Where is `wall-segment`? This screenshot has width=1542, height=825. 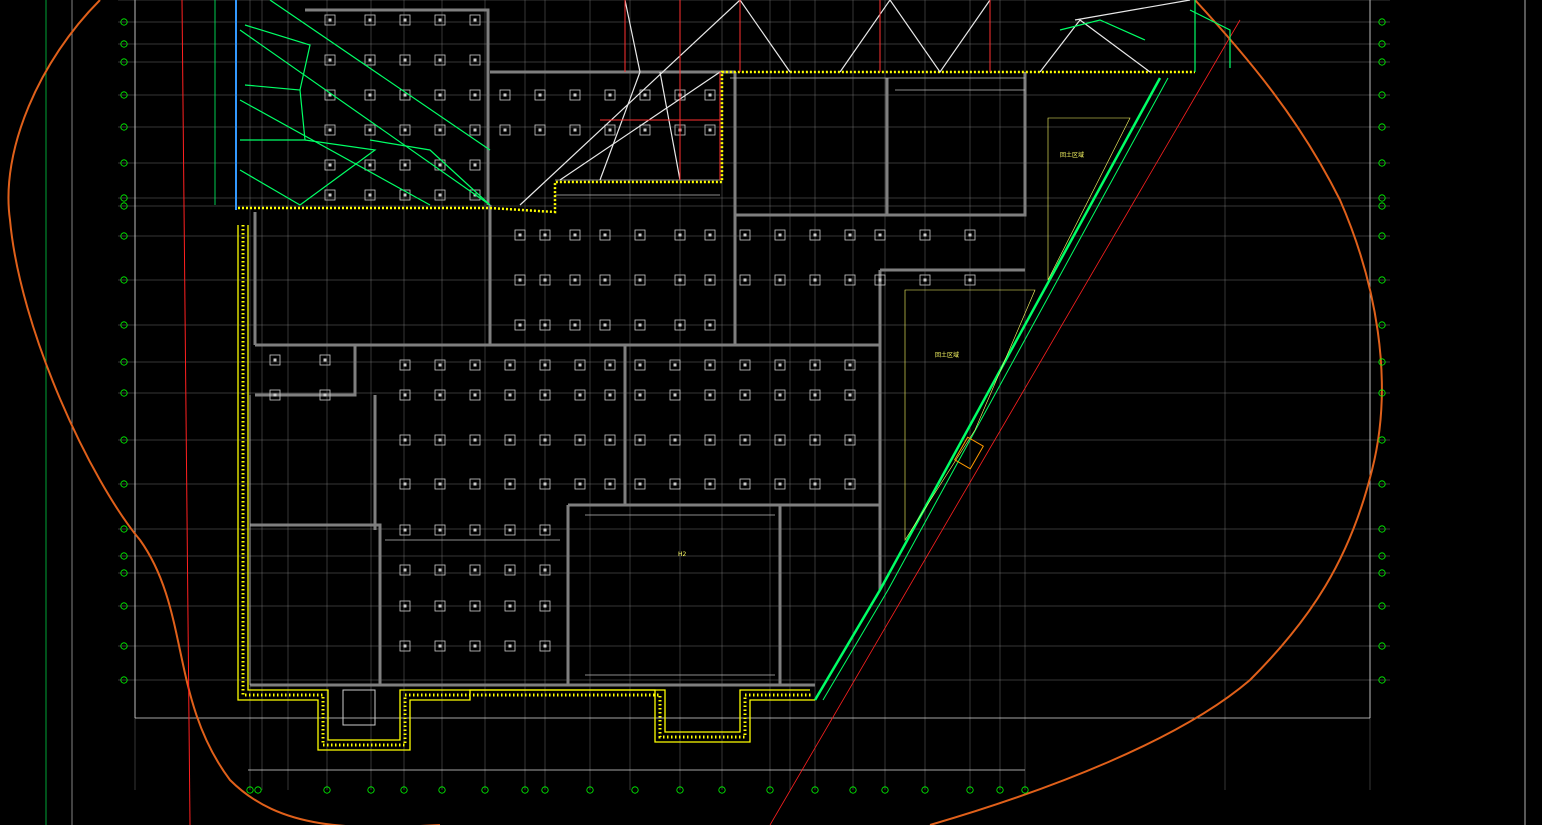
wall-segment is located at coordinates (316, 604).